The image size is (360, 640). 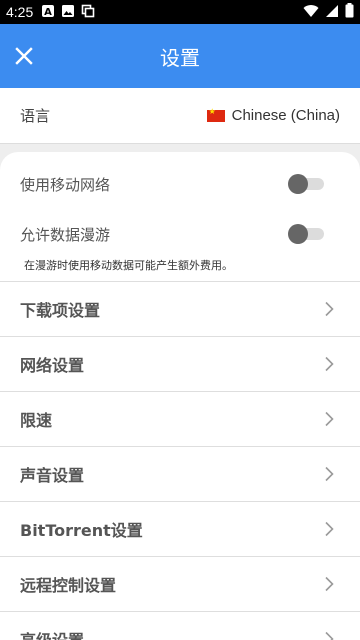 What do you see at coordinates (180, 309) in the screenshot?
I see `nav-item-download: 下载项设置` at bounding box center [180, 309].